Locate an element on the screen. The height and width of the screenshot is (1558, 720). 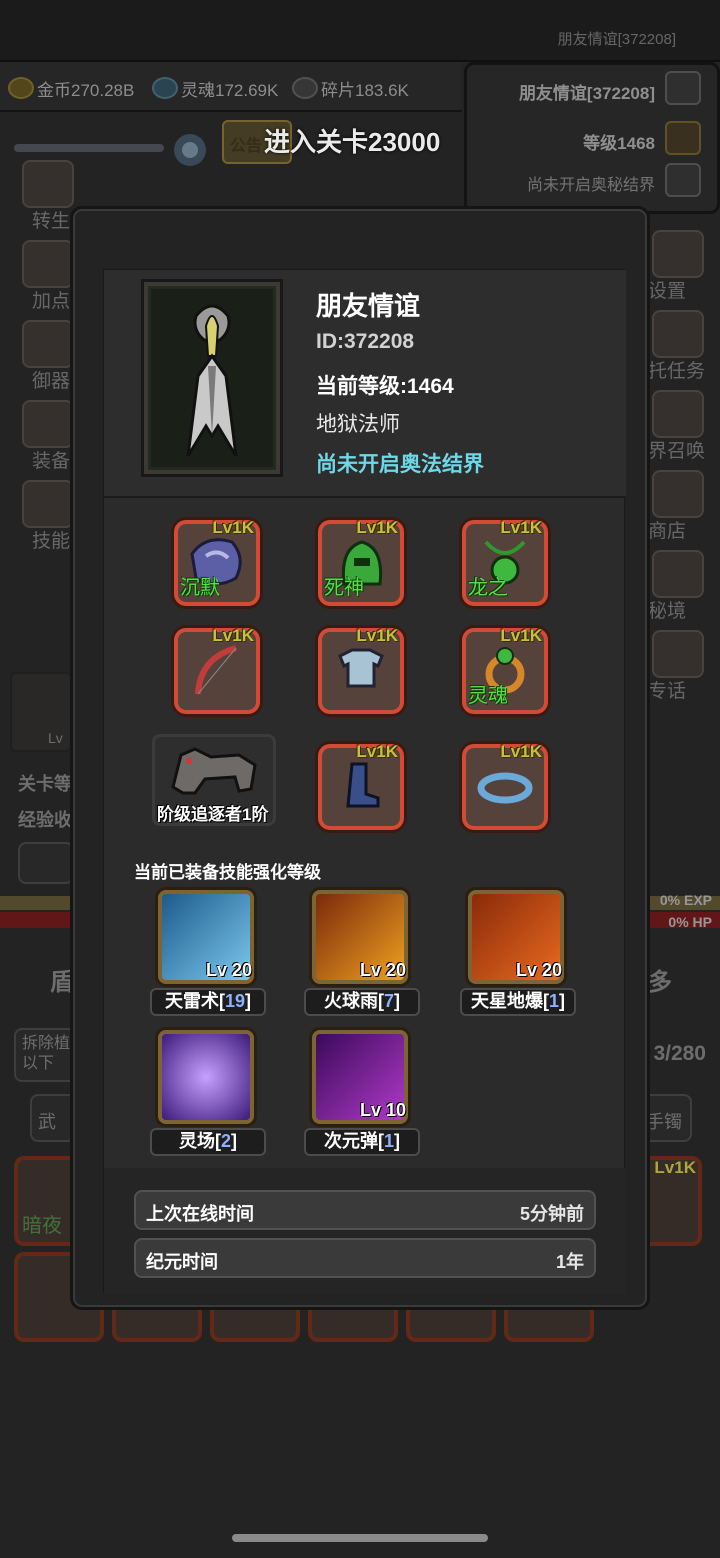
player-id: ID:372208 is located at coordinates (365, 341).